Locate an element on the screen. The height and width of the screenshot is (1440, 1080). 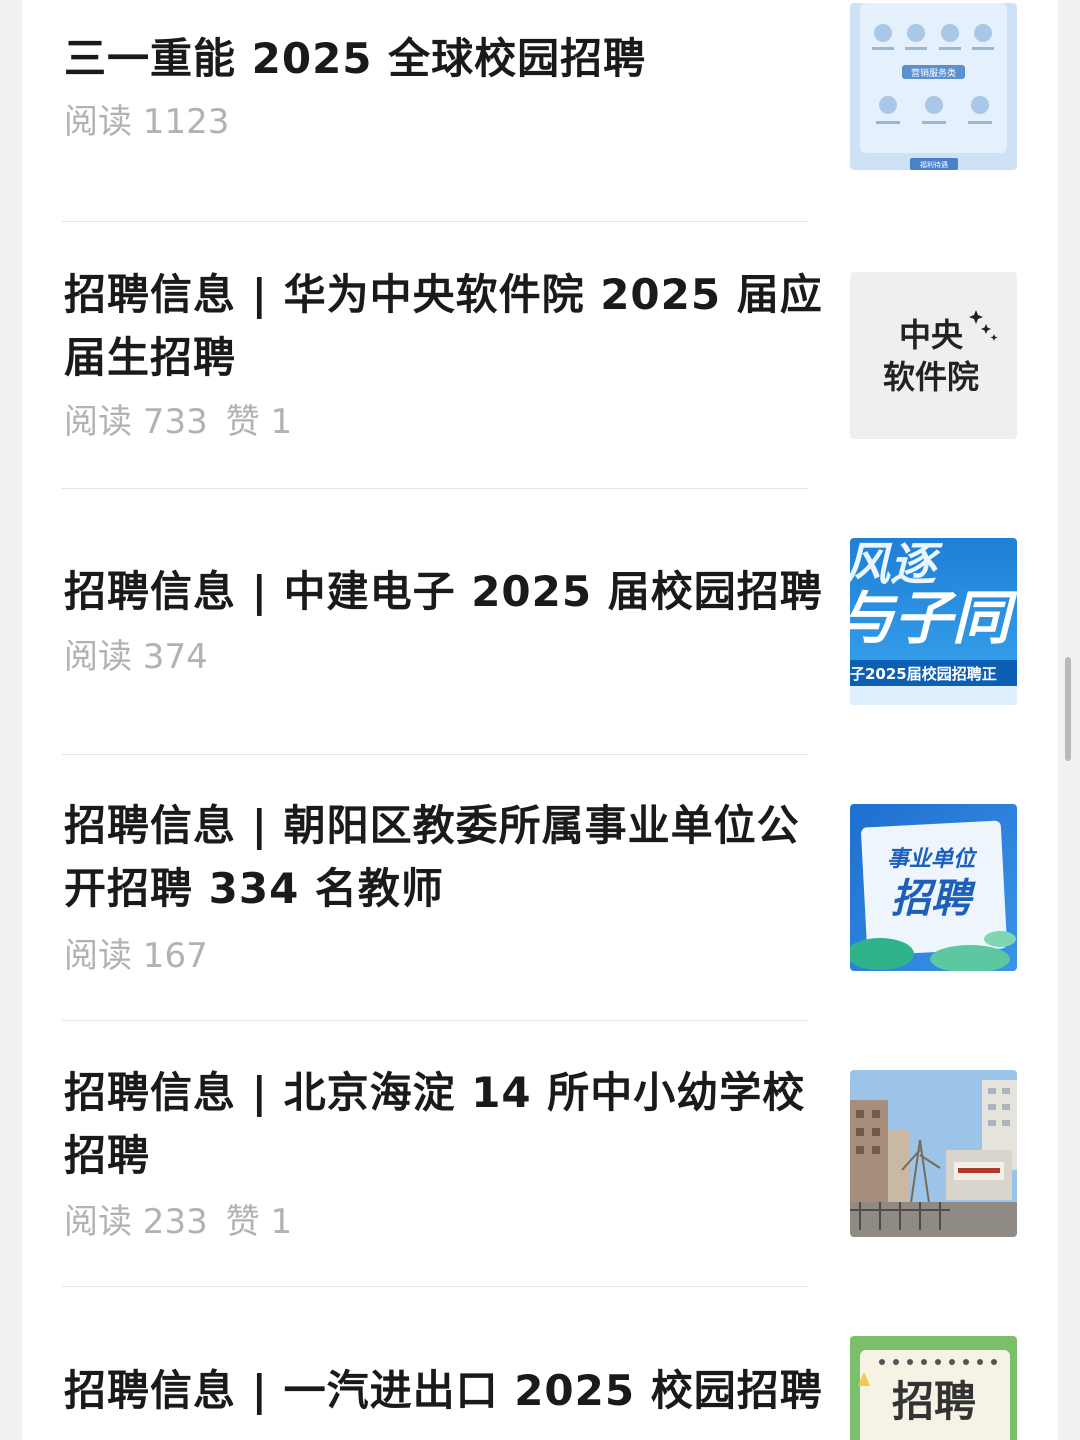
read-count: 阅读 1123 is located at coordinates (147, 122).